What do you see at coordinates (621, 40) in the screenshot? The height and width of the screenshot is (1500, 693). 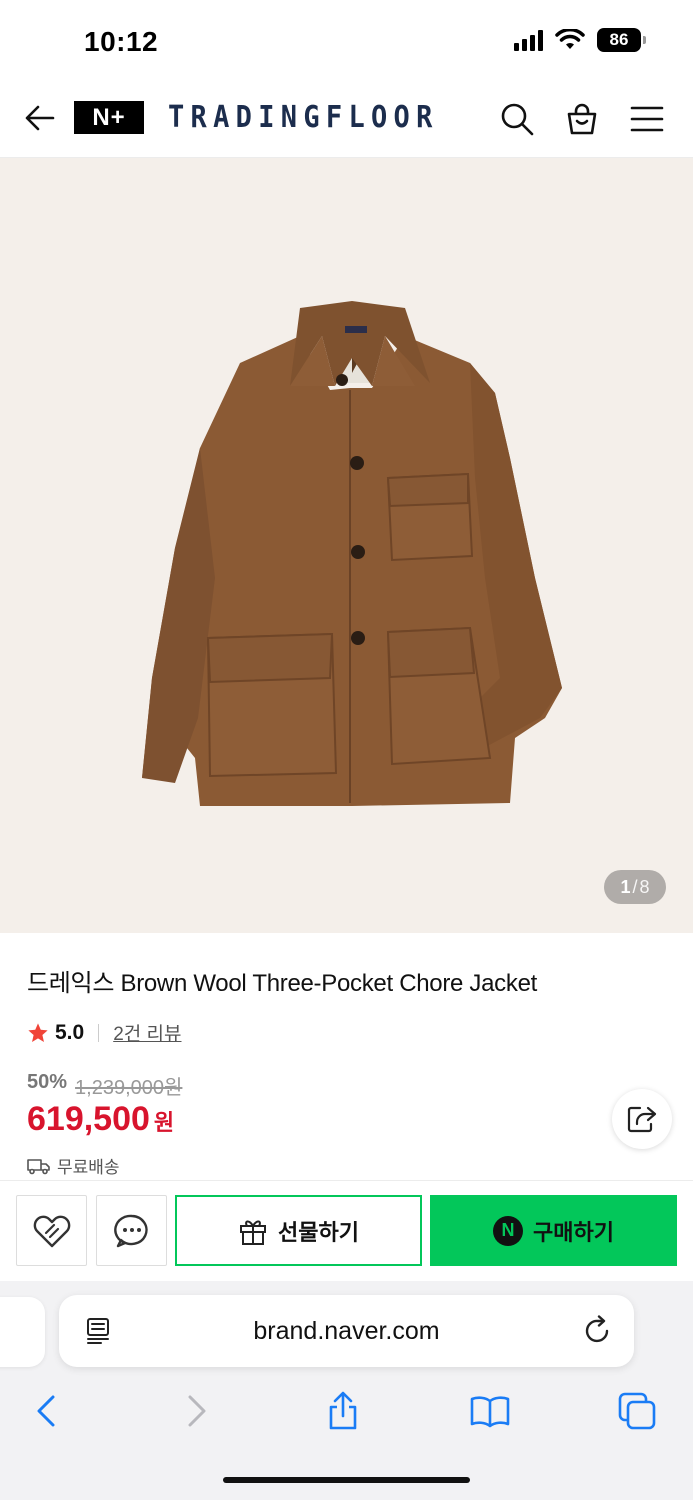 I see `battery-indicator: 86` at bounding box center [621, 40].